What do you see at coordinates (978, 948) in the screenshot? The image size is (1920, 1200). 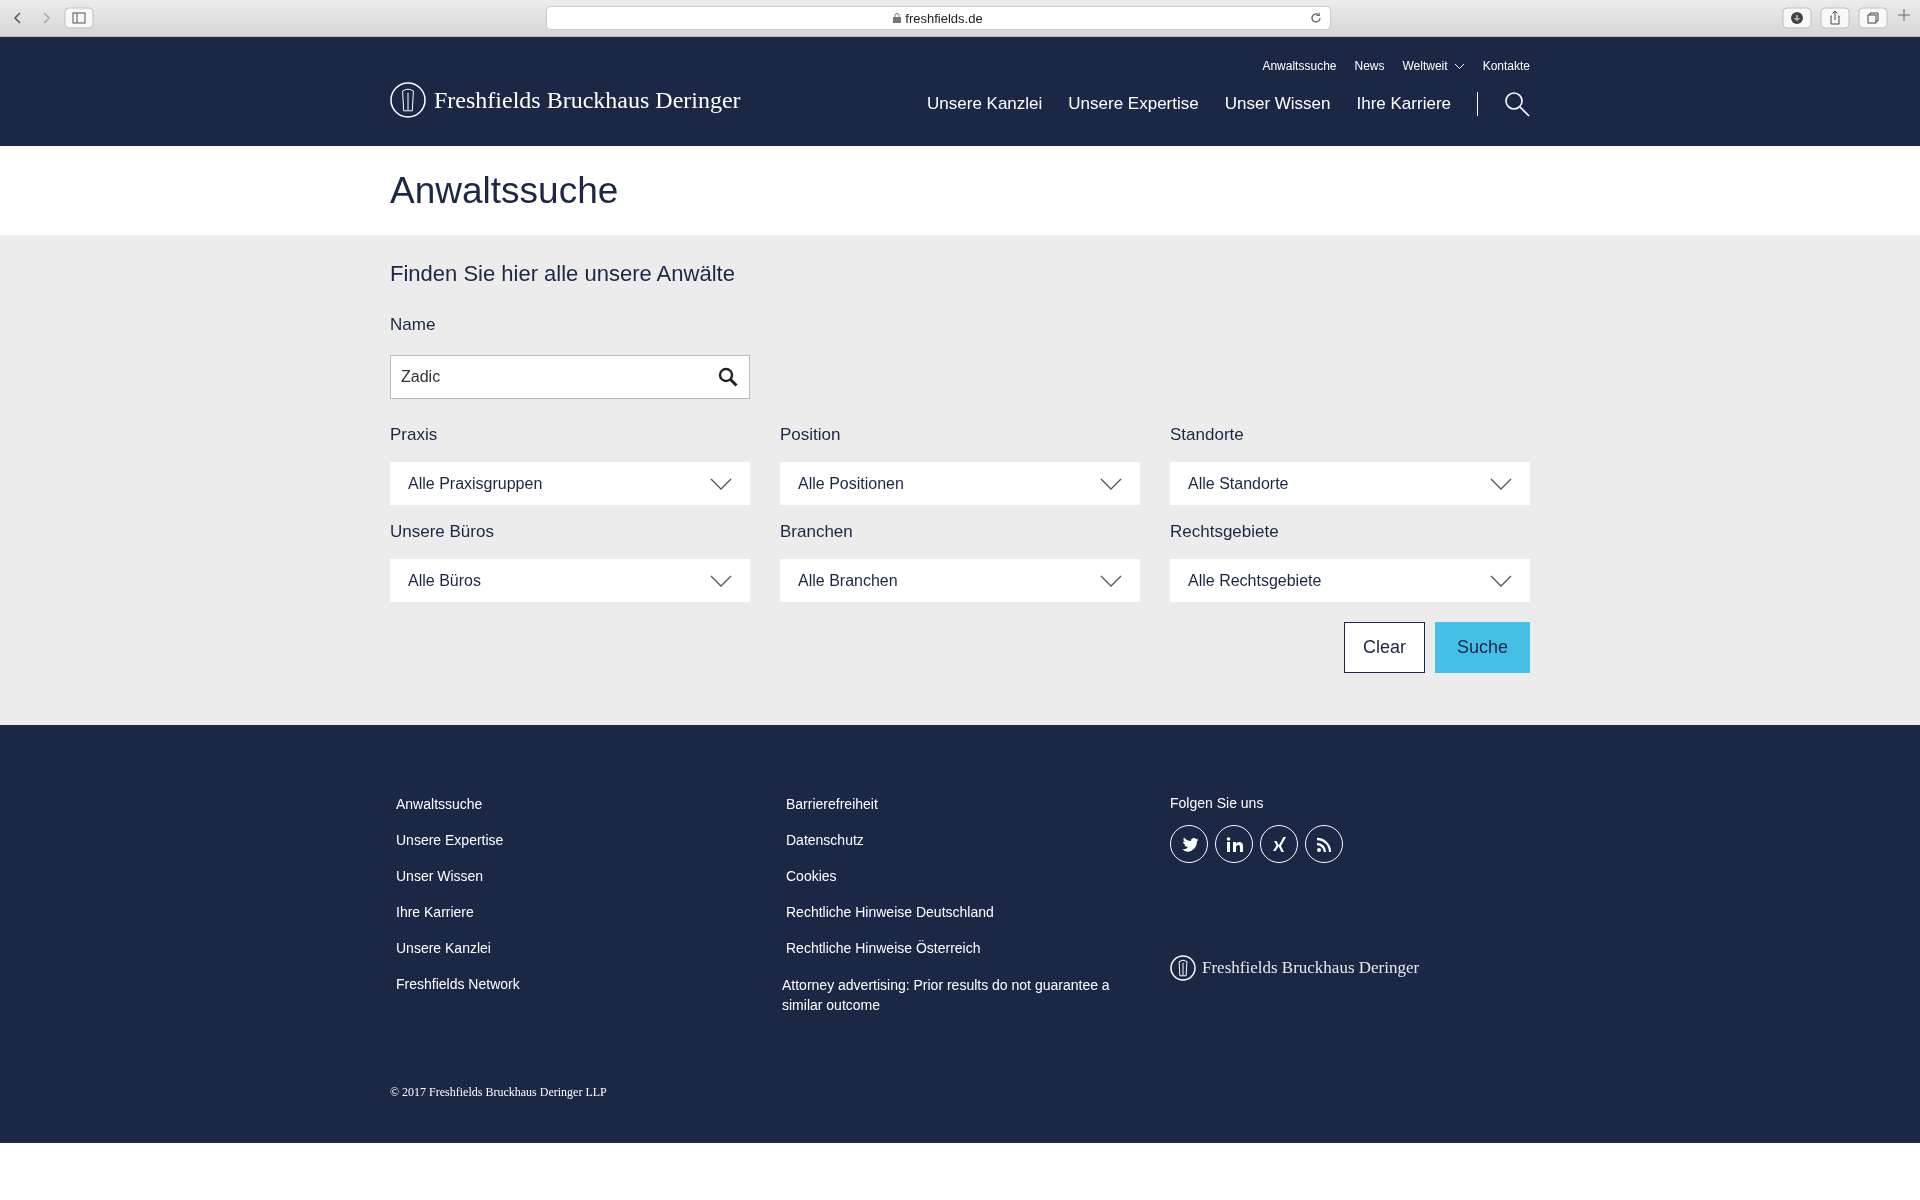 I see `footer-link: Rechtliche Hinweise Österreich` at bounding box center [978, 948].